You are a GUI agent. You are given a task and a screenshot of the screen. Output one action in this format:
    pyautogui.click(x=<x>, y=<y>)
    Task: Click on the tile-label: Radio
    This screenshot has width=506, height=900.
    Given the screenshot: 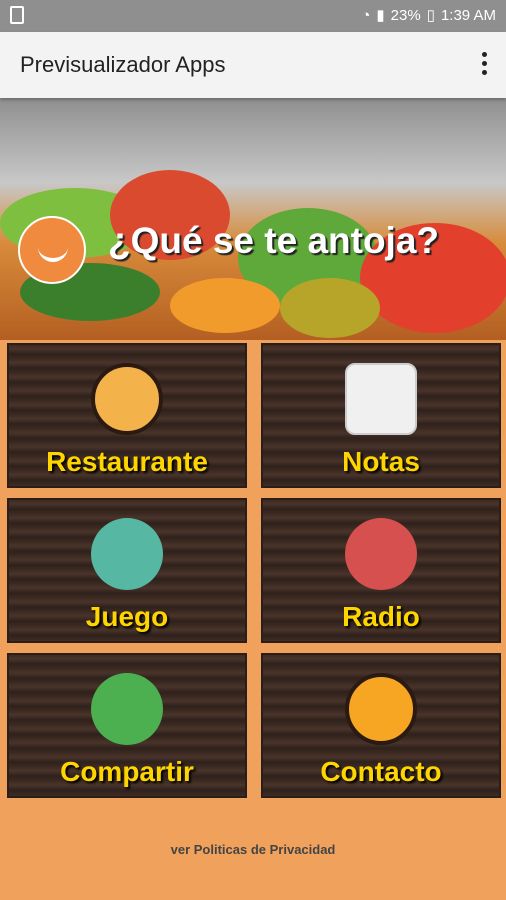 What is the action you would take?
    pyautogui.click(x=381, y=616)
    